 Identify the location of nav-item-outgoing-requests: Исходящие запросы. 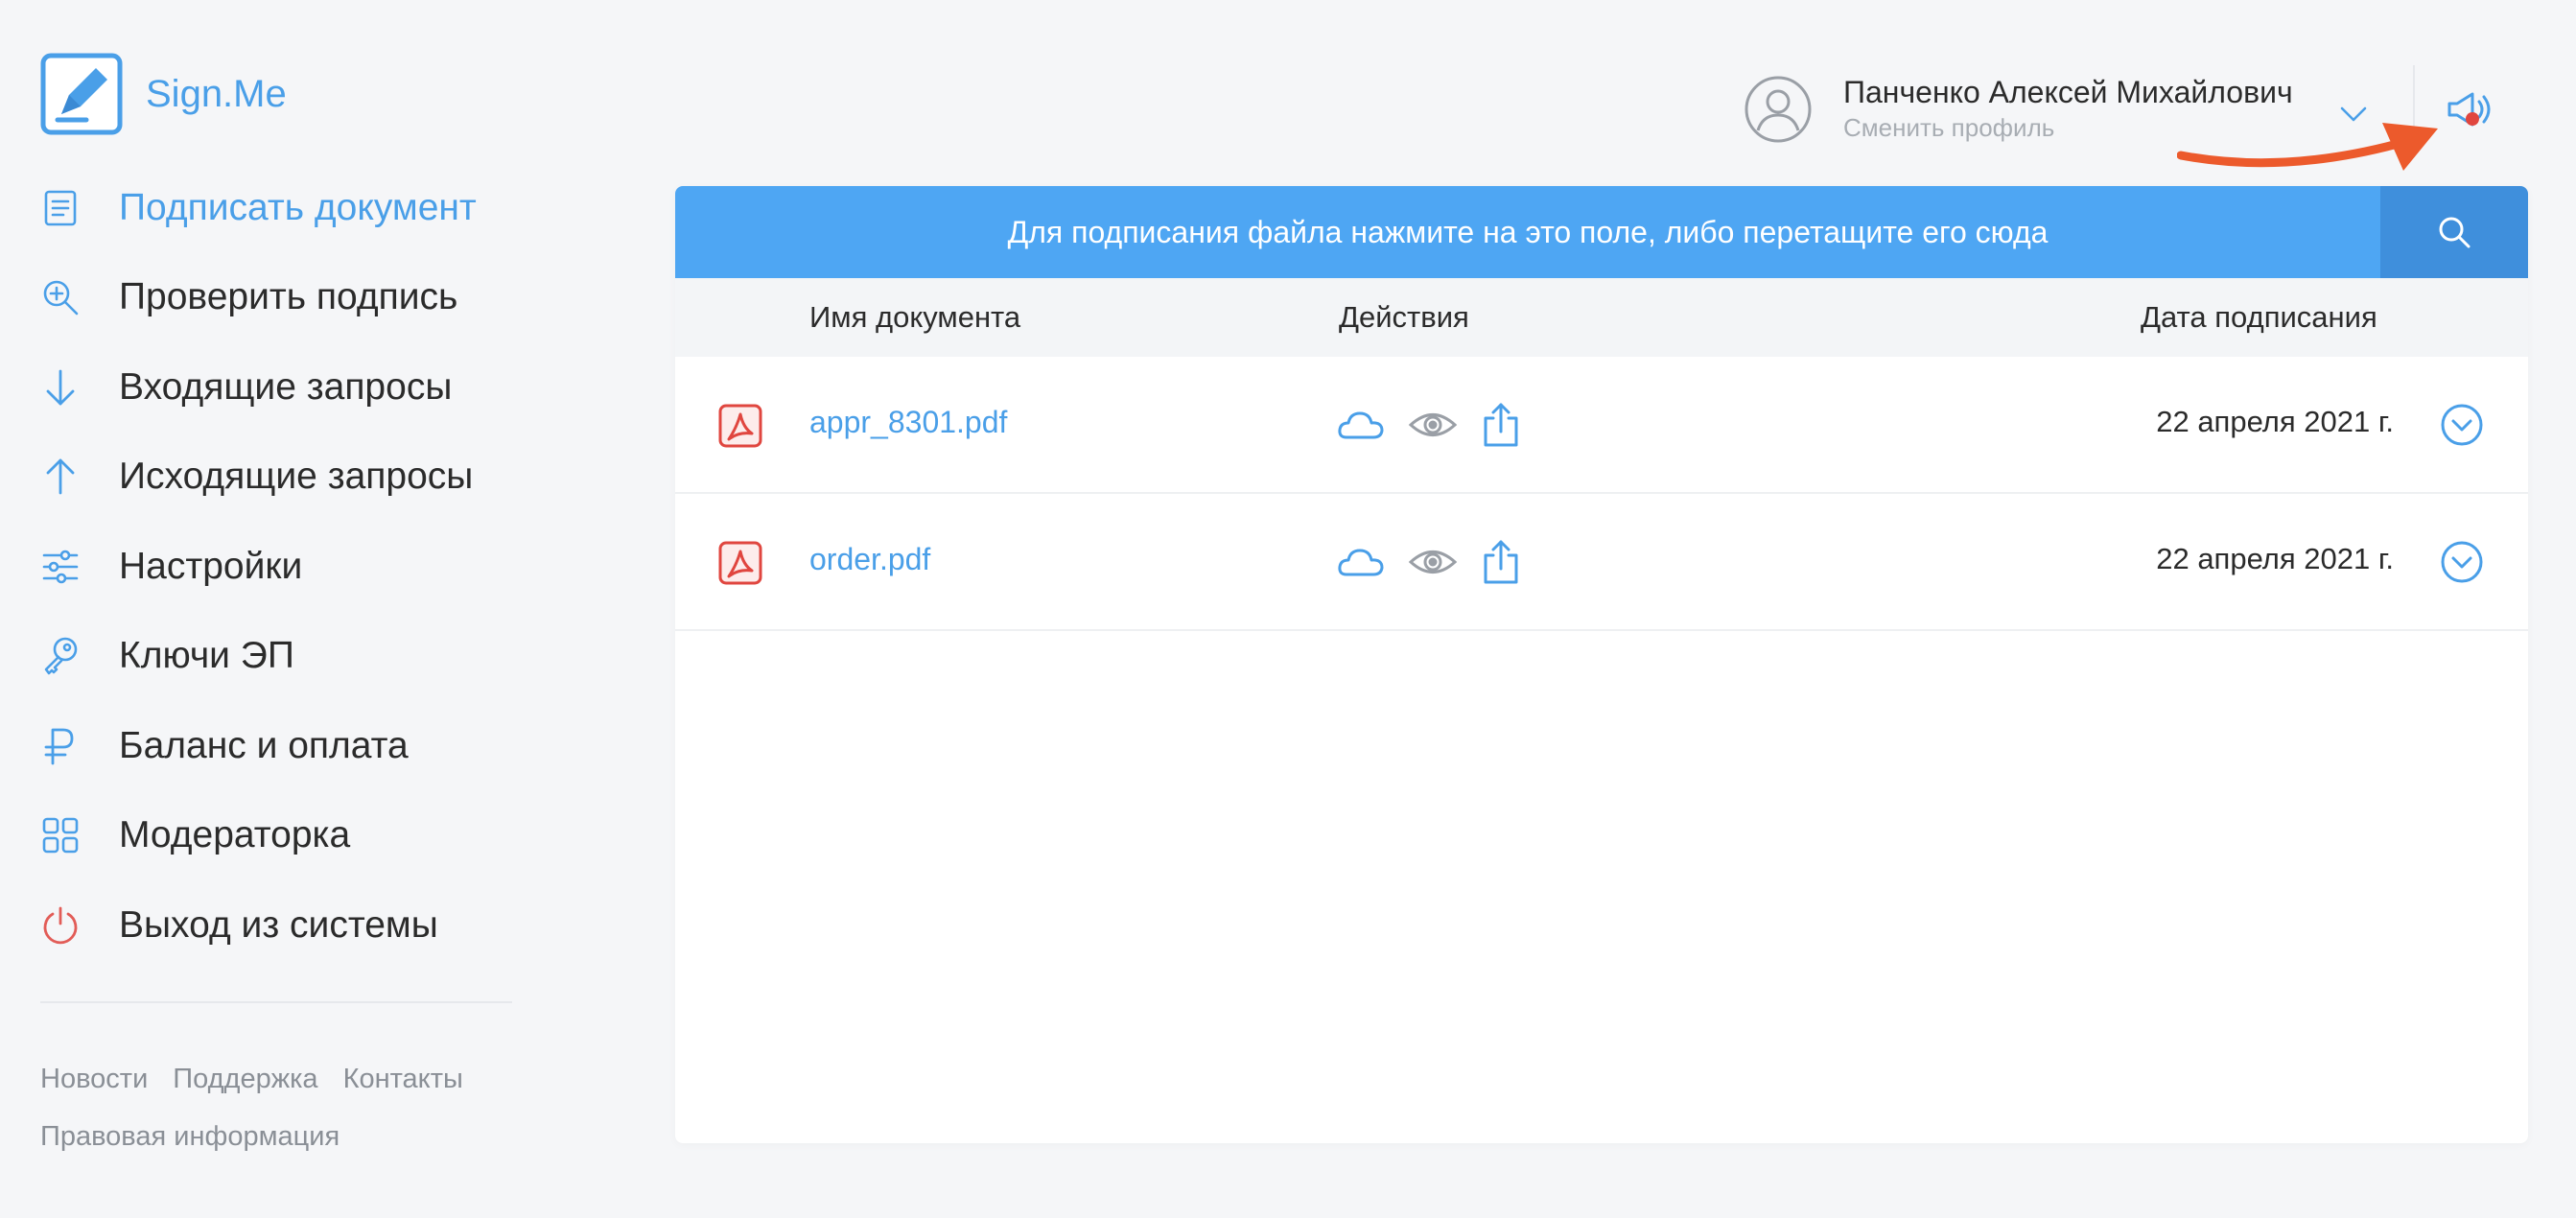
(280, 478).